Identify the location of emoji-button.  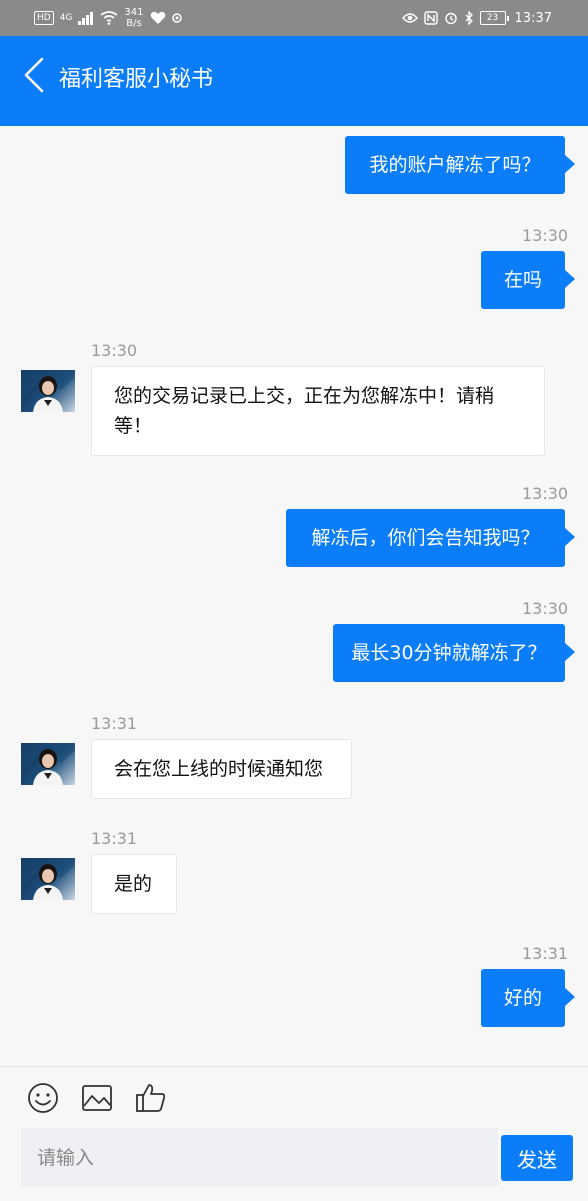
(43, 1098).